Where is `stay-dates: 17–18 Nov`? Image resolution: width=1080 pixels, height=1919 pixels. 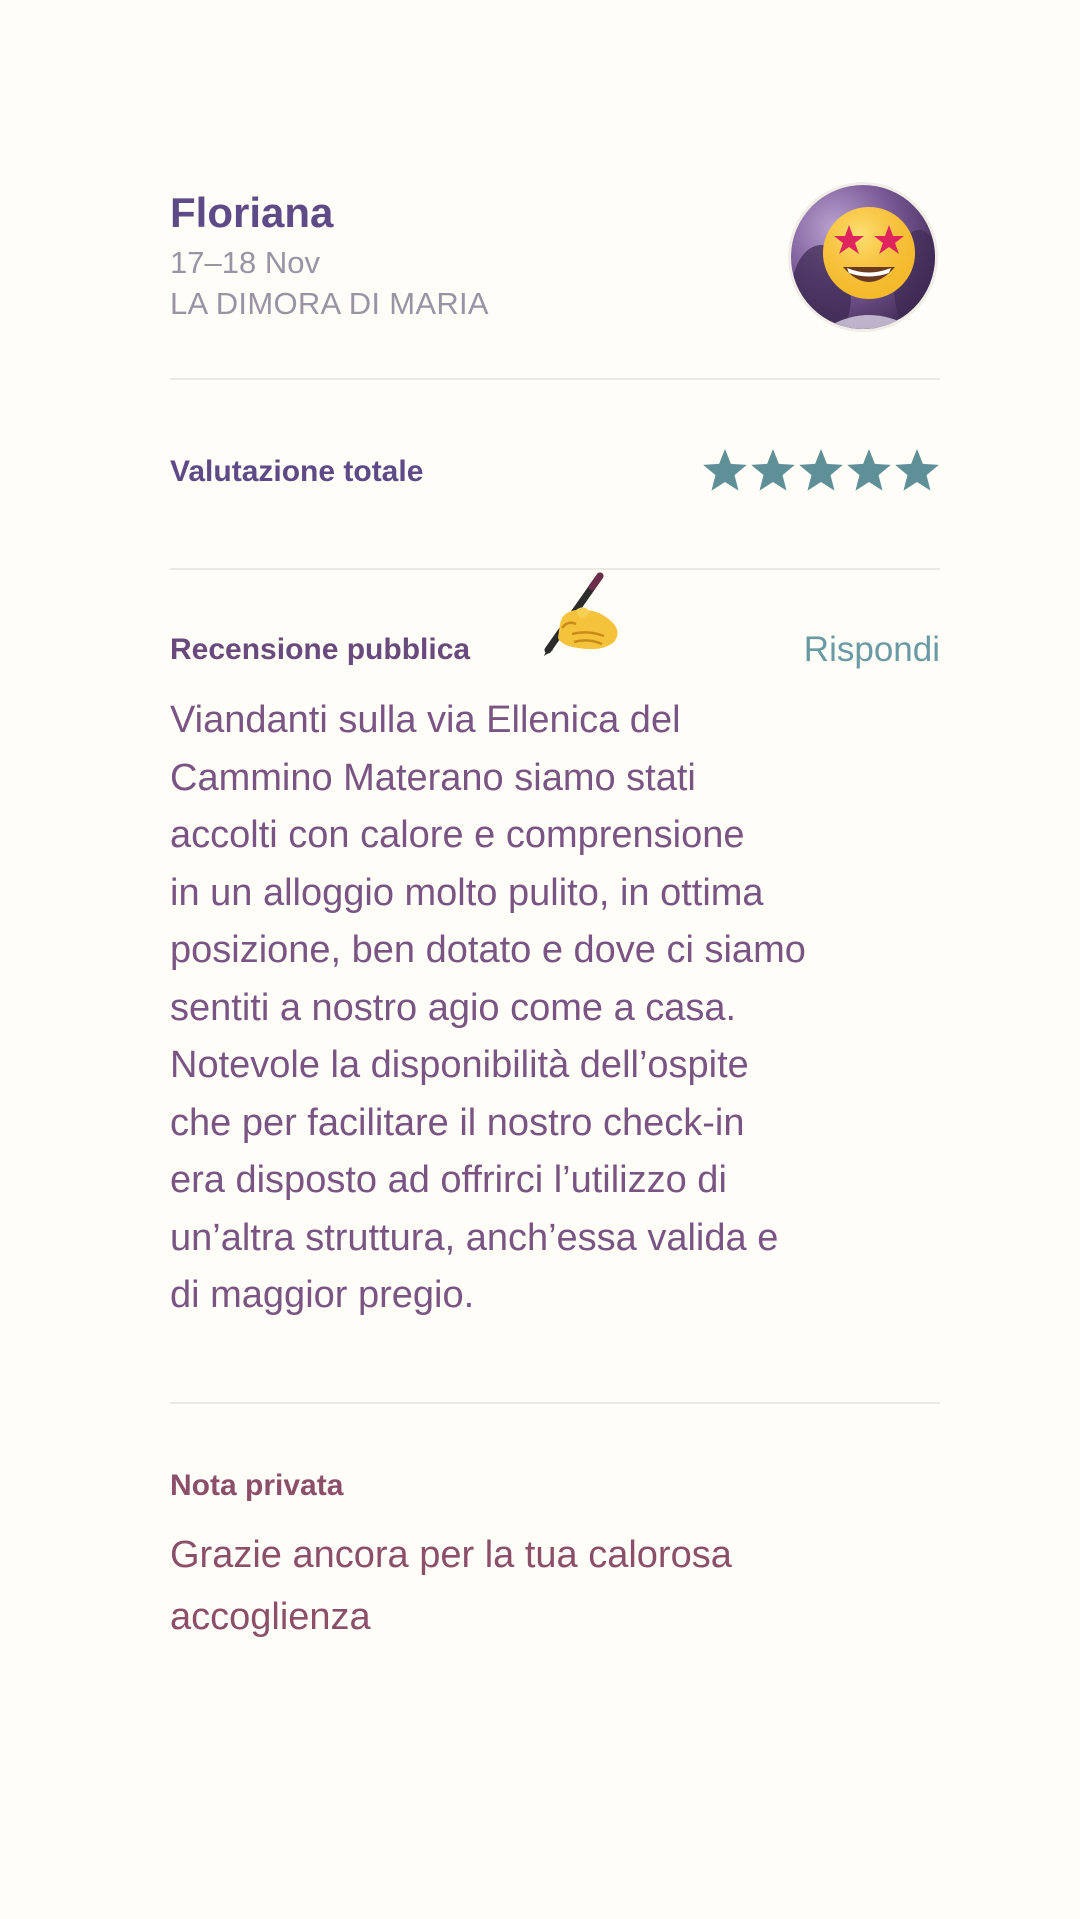 stay-dates: 17–18 Nov is located at coordinates (245, 262).